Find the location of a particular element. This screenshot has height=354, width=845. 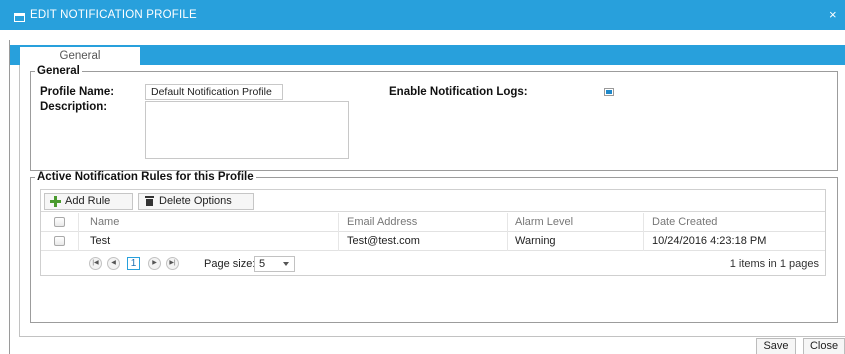

general-section-legend: General is located at coordinates (58, 71).